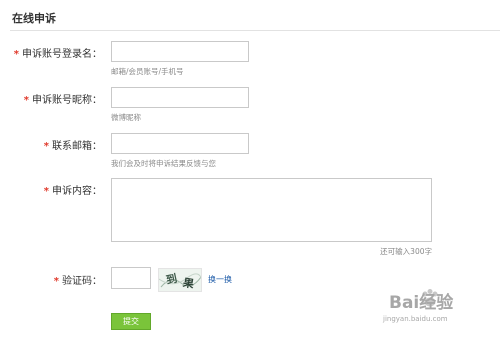 This screenshot has width=500, height=344. Describe the element at coordinates (180, 97) in the screenshot. I see `nickname-input` at that location.